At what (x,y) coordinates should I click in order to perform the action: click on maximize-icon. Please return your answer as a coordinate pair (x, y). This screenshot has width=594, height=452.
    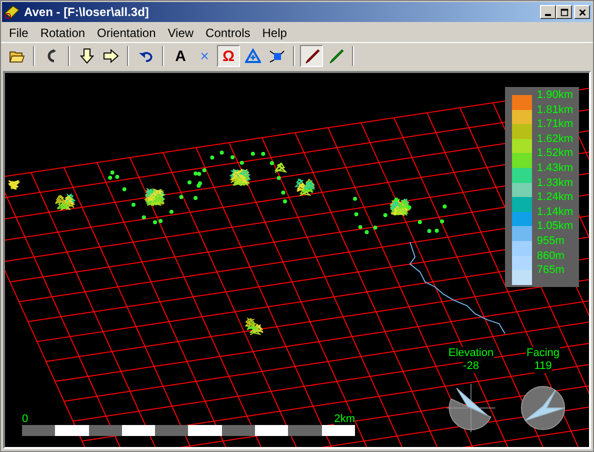
    Looking at the image, I should click on (564, 12).